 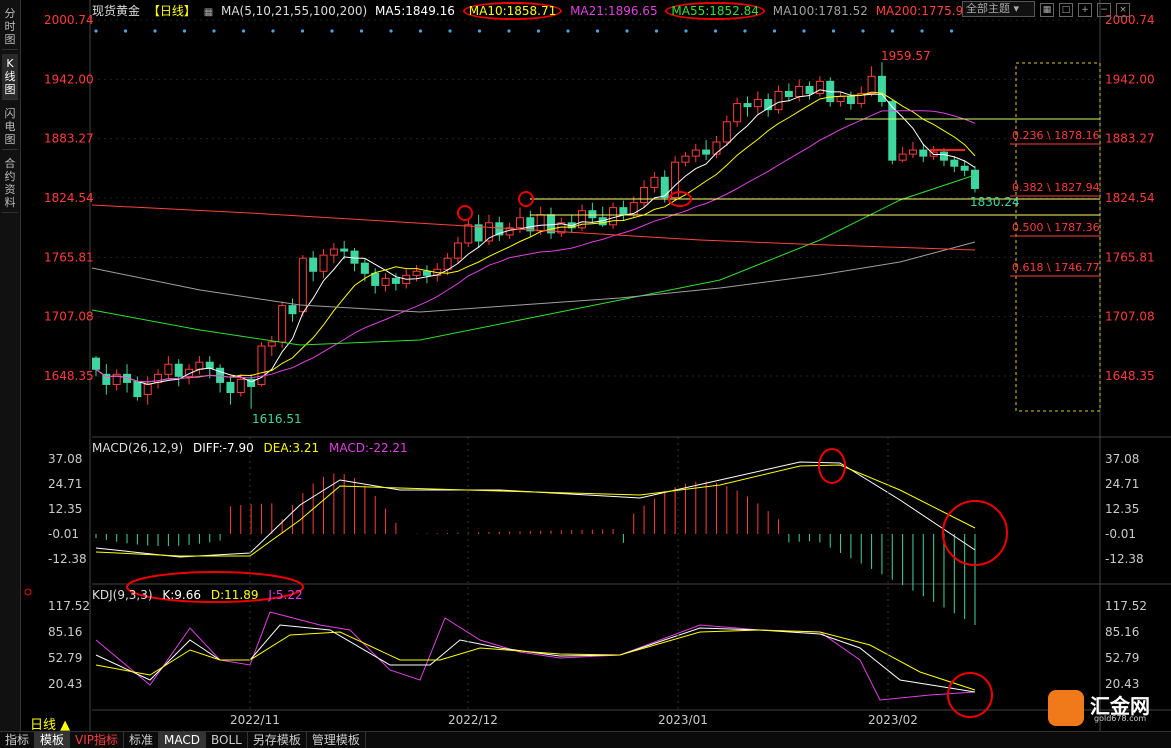 What do you see at coordinates (465, 213) in the screenshot?
I see `highlight-circle` at bounding box center [465, 213].